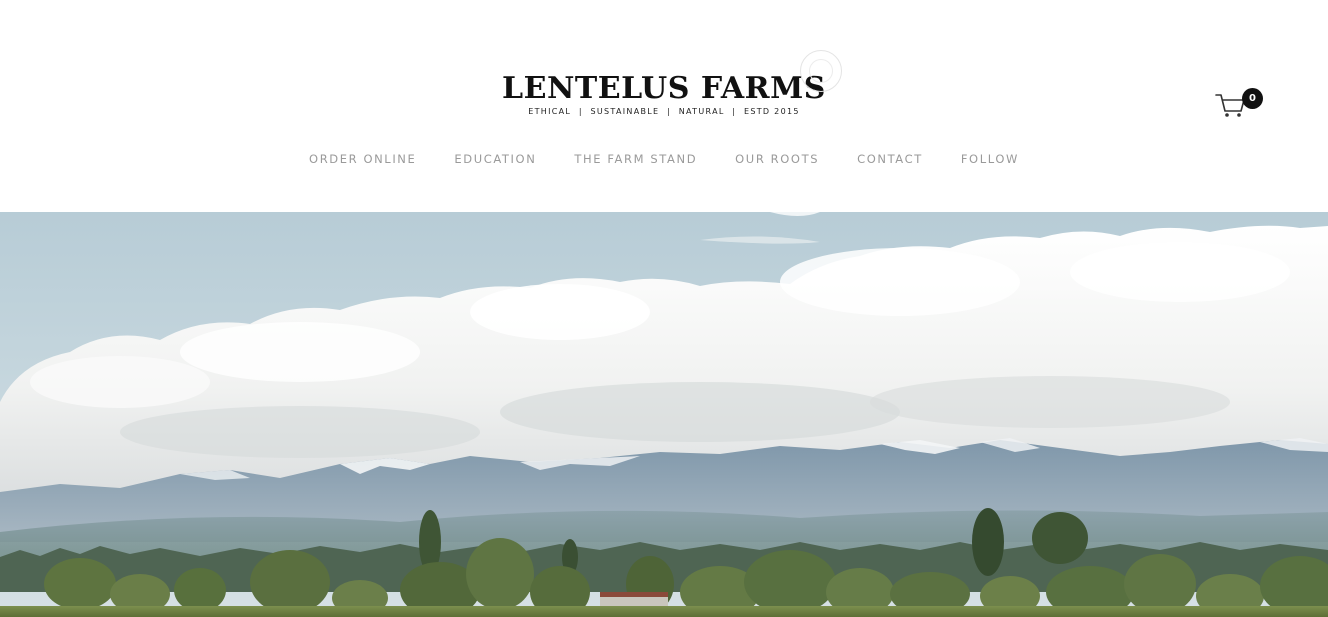 The image size is (1328, 617). I want to click on logo-title: LENTELUS FARMS, so click(664, 88).